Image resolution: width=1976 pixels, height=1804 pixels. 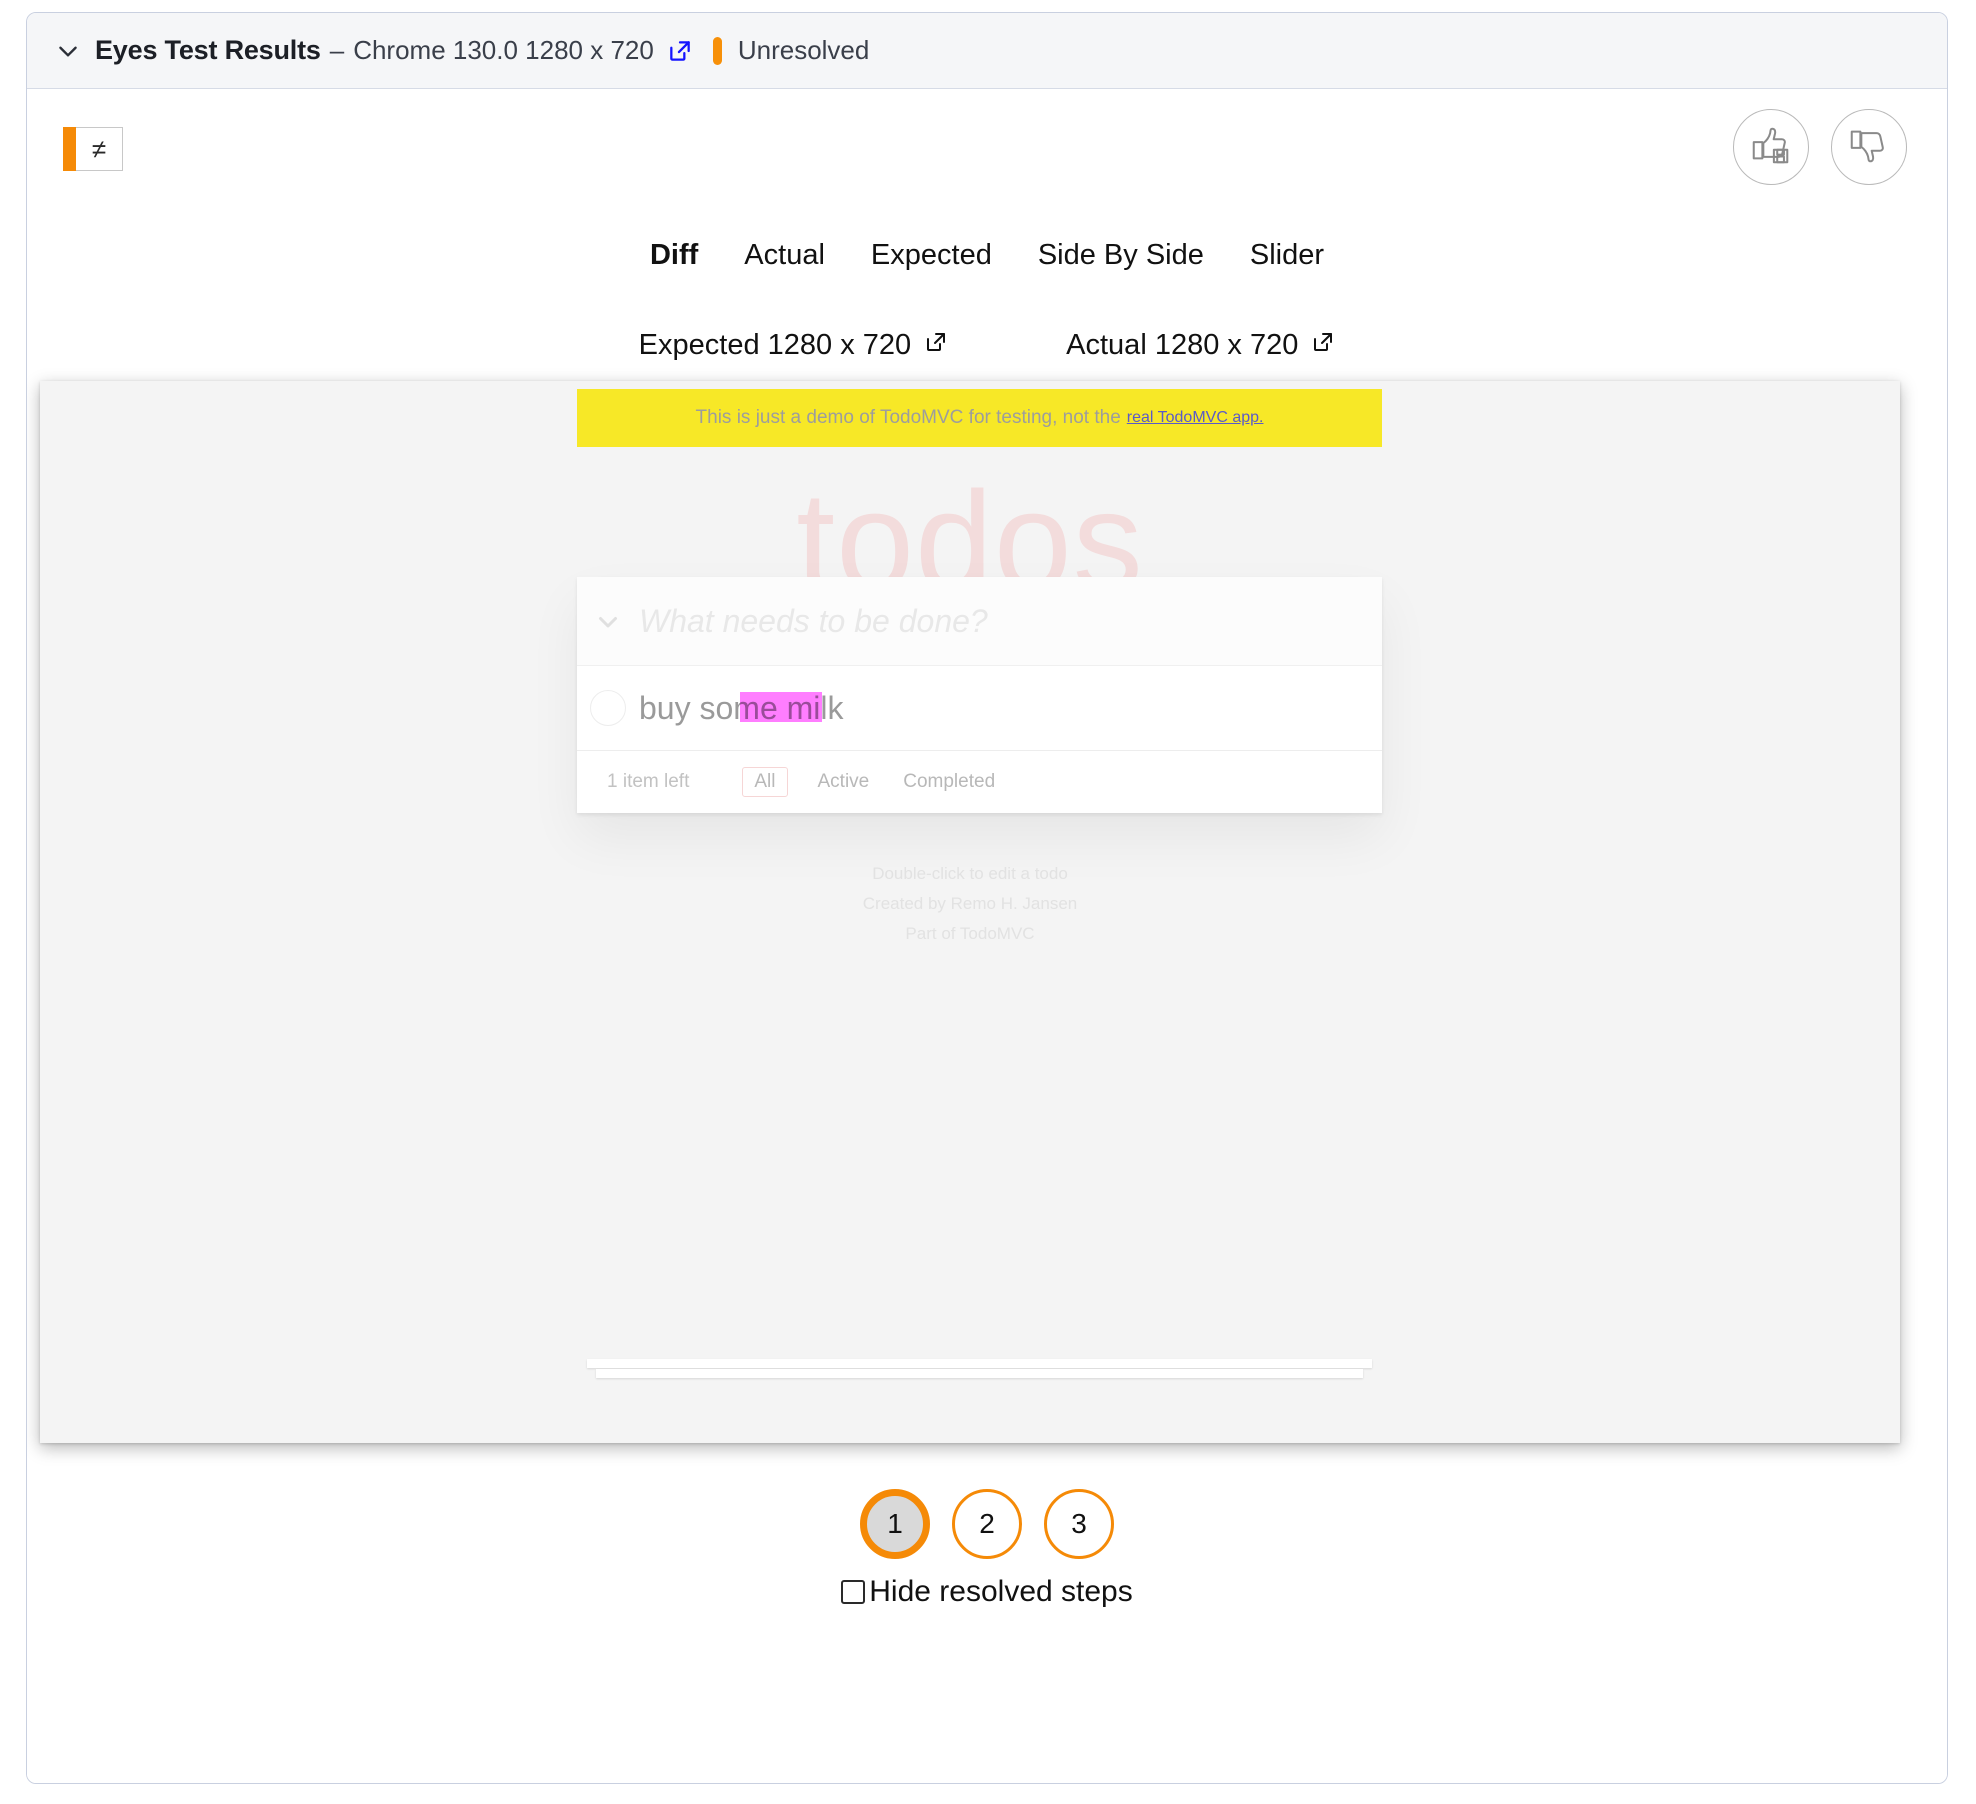 I want to click on todo-filters: All Active Completed, so click(x=870, y=782).